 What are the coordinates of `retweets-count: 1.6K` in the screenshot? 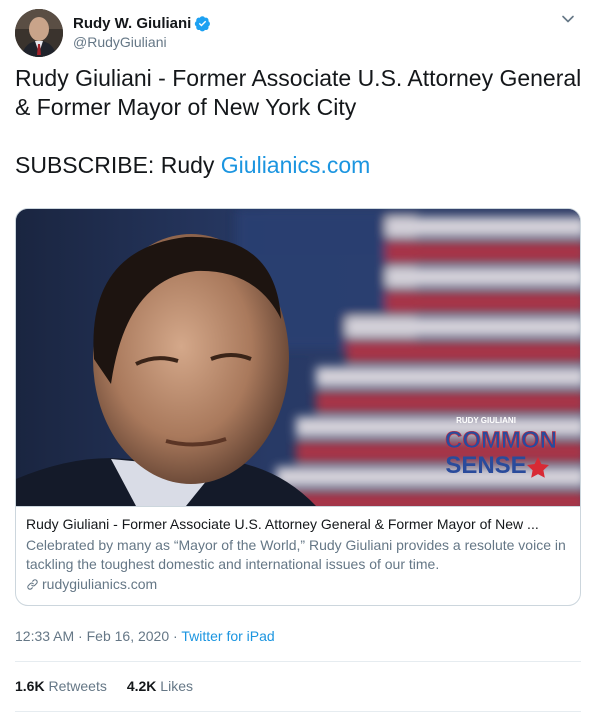 It's located at (30, 686).